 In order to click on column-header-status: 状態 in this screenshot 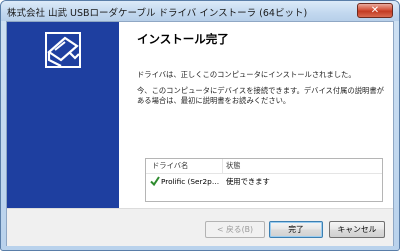, I will do `click(233, 166)`.